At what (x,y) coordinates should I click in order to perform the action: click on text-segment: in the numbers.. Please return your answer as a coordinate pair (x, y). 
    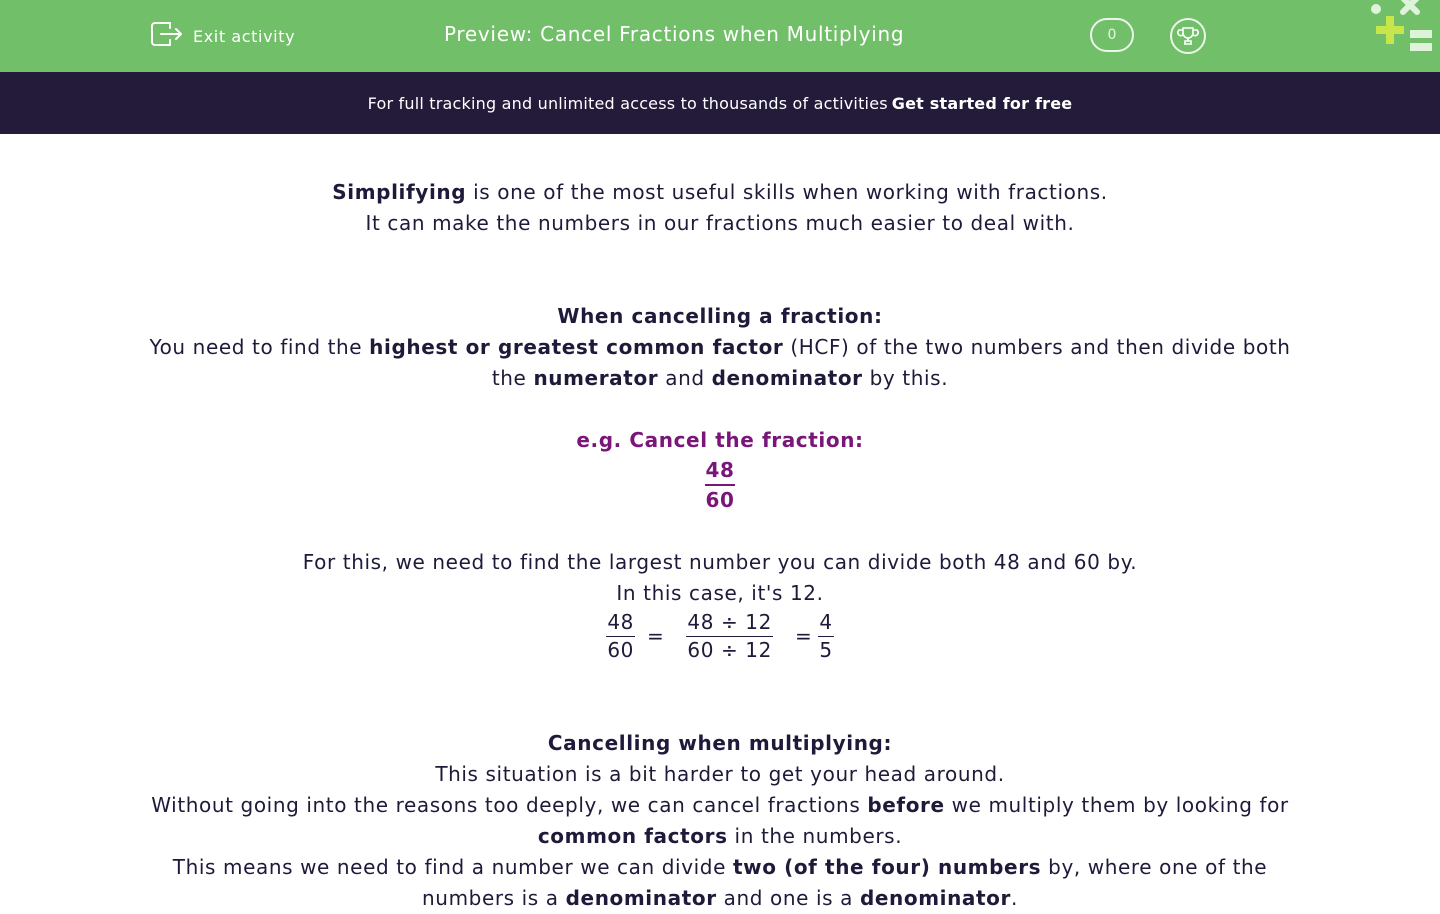
    Looking at the image, I should click on (815, 836).